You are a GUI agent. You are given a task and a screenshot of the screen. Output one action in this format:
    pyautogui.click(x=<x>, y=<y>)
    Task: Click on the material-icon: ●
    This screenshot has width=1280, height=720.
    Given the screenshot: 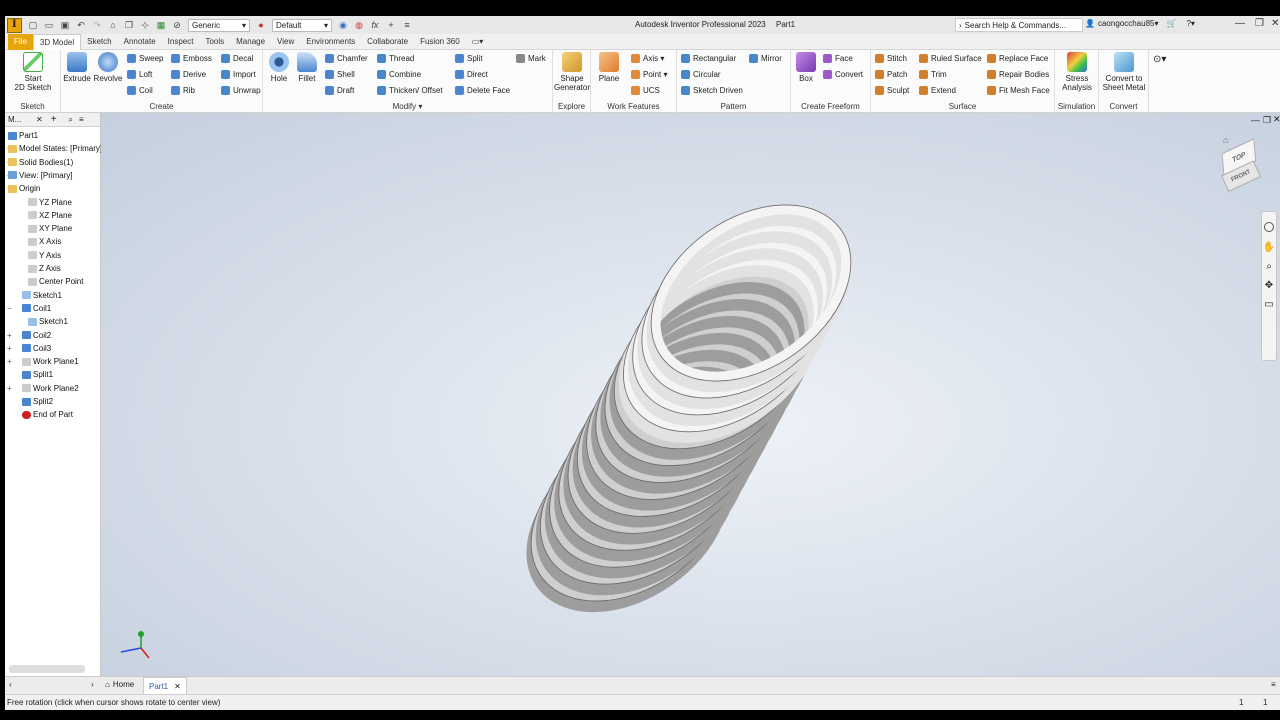 What is the action you would take?
    pyautogui.click(x=261, y=25)
    